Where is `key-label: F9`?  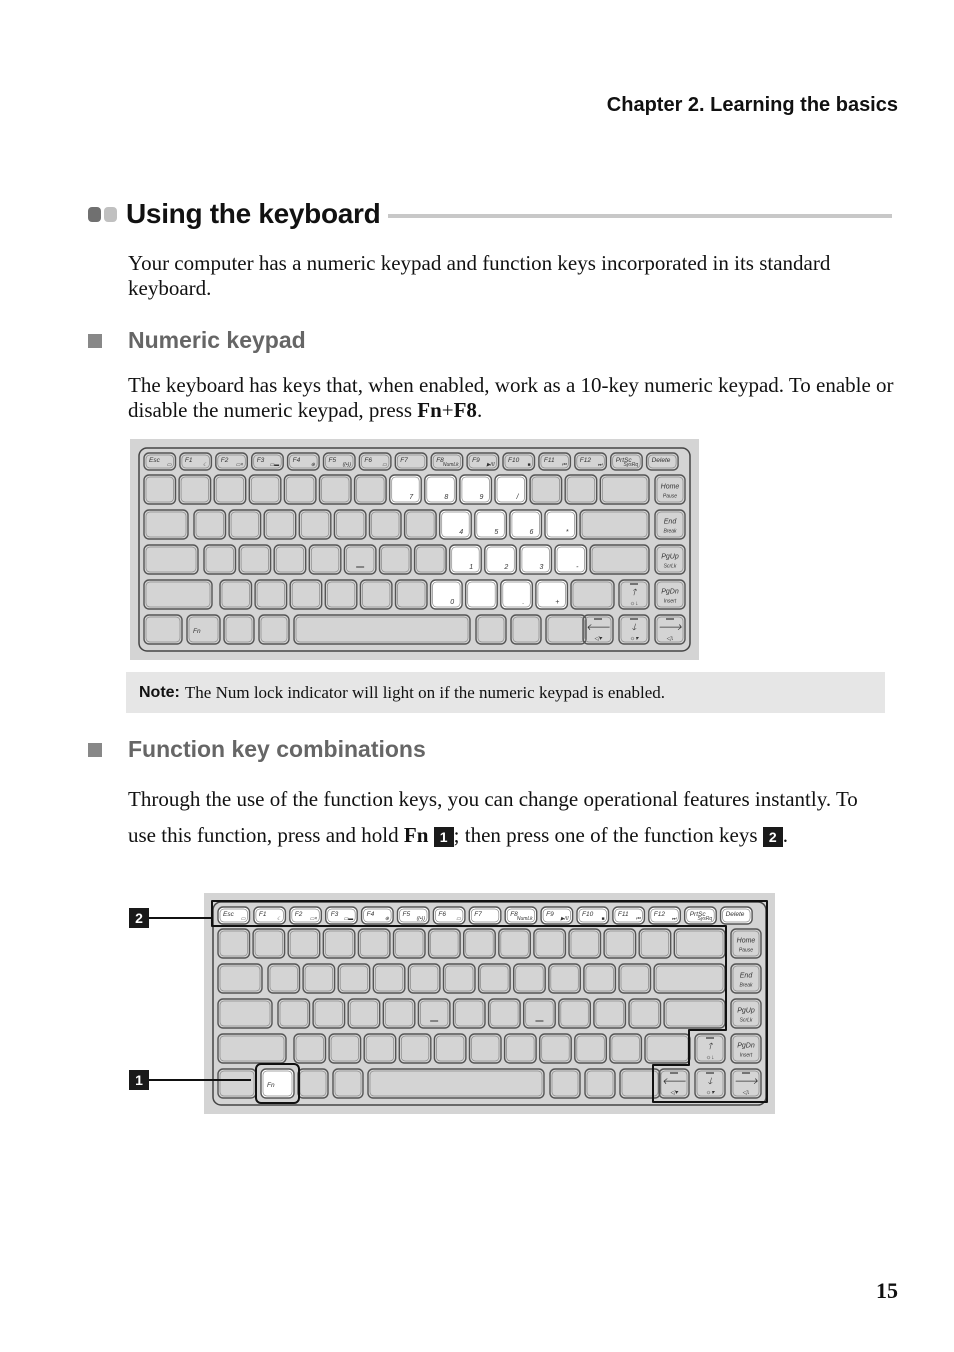
key-label: F9 is located at coordinates (550, 914).